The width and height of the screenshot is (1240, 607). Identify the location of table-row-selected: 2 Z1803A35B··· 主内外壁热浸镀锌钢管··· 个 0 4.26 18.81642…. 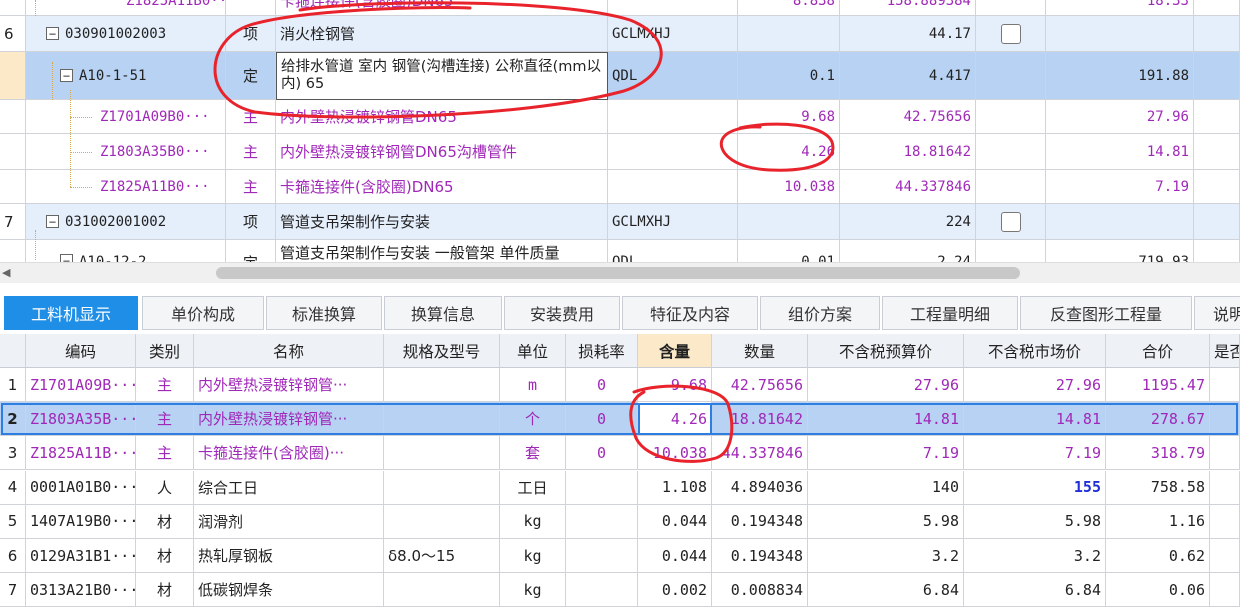
(620, 419).